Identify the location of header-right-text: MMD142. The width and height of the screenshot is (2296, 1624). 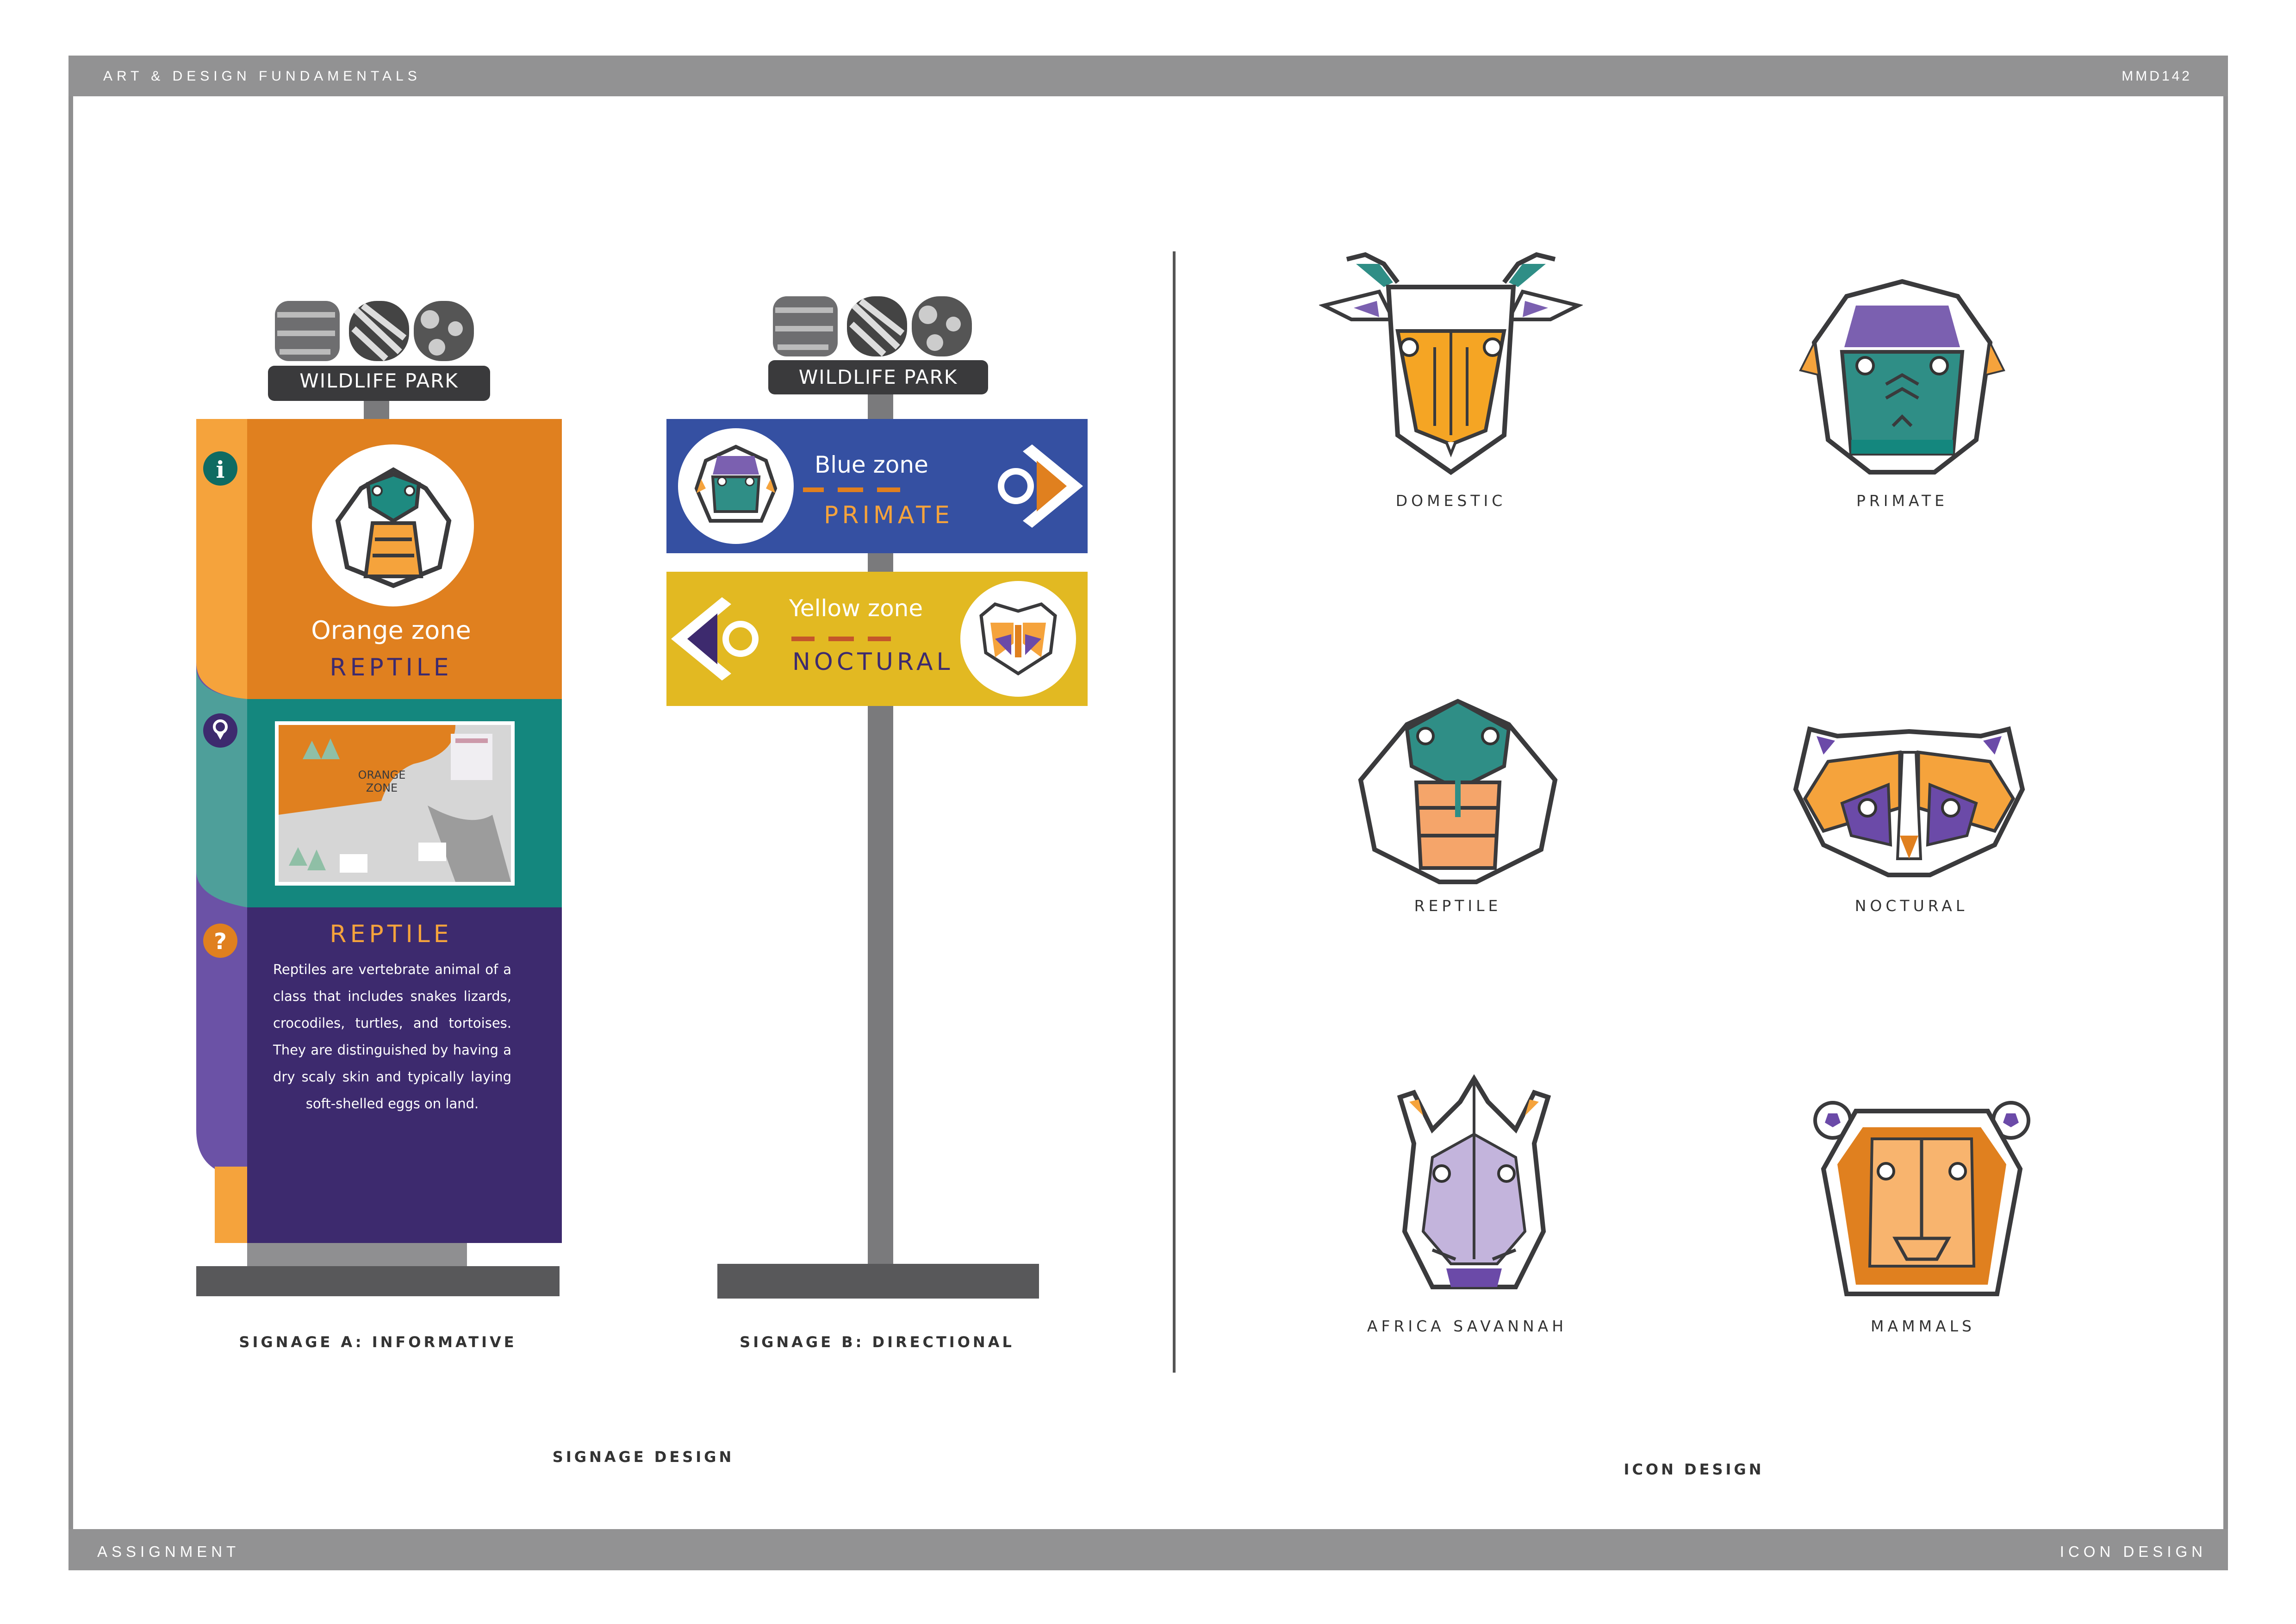
(2157, 76).